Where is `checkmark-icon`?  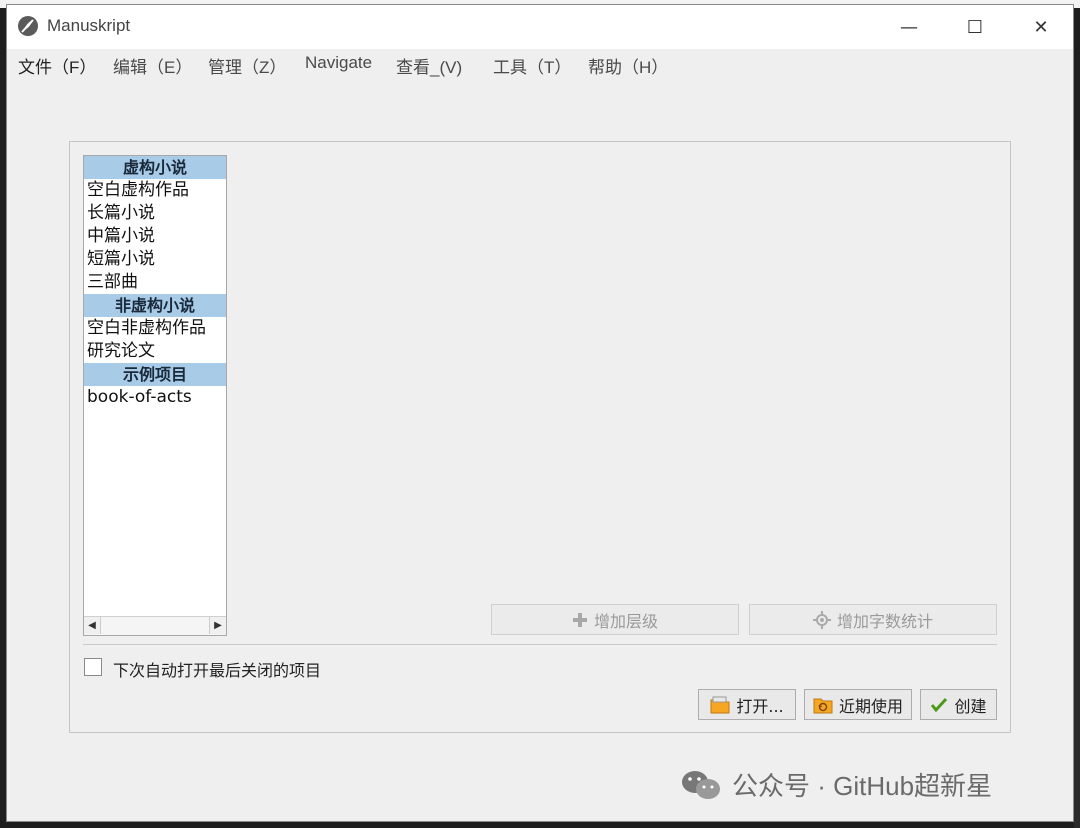
checkmark-icon is located at coordinates (939, 705).